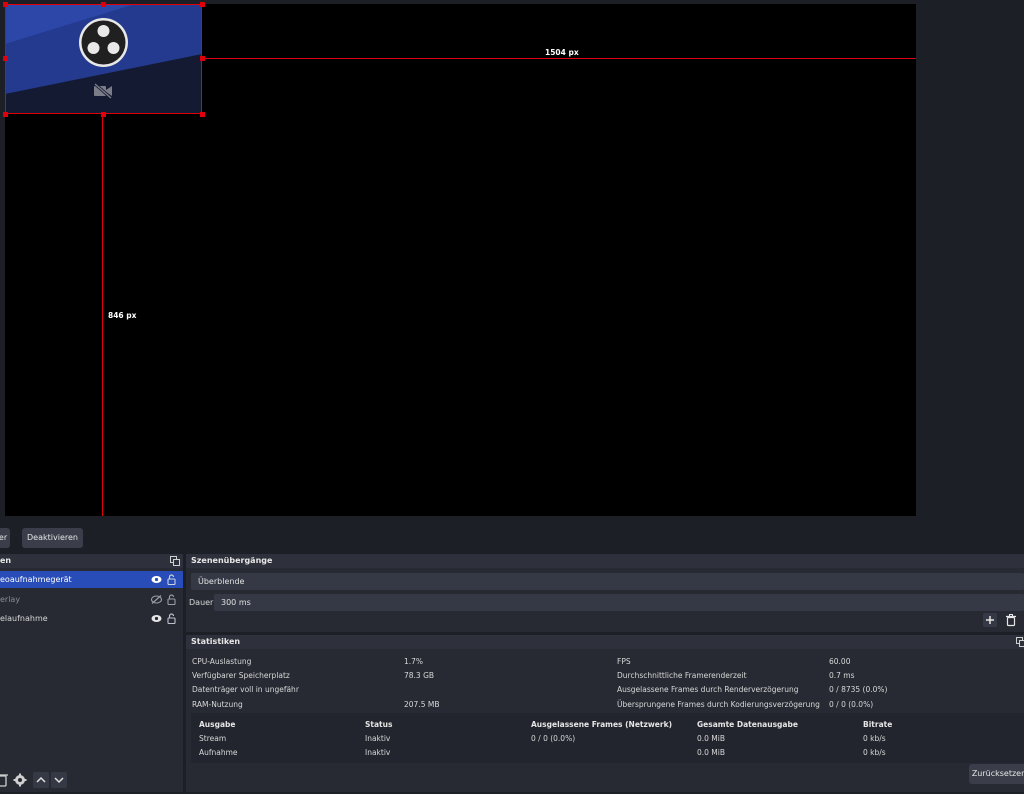 This screenshot has height=794, width=1024. What do you see at coordinates (858, 689) in the screenshot?
I see `stat-render-lag-value: 0 / 8735 (0.0%)` at bounding box center [858, 689].